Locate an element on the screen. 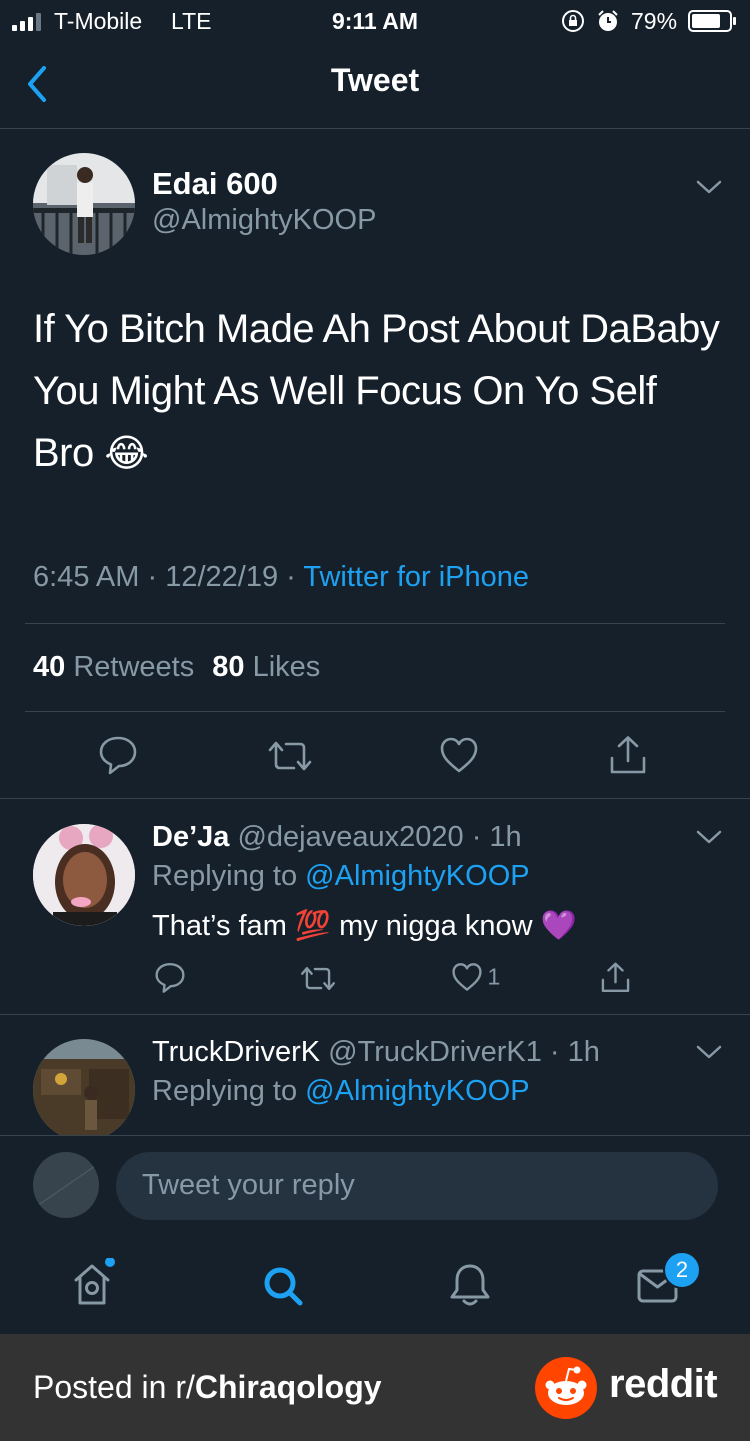 This screenshot has height=1441, width=750. new-content-dot is located at coordinates (110, 1262).